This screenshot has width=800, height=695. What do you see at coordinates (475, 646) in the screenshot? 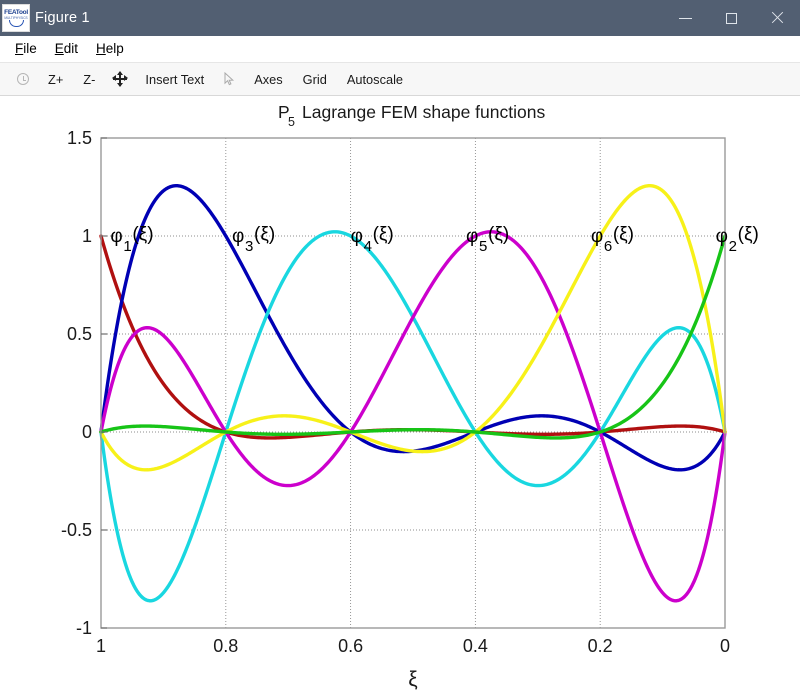
I see `x-tick-label: 0.4` at bounding box center [475, 646].